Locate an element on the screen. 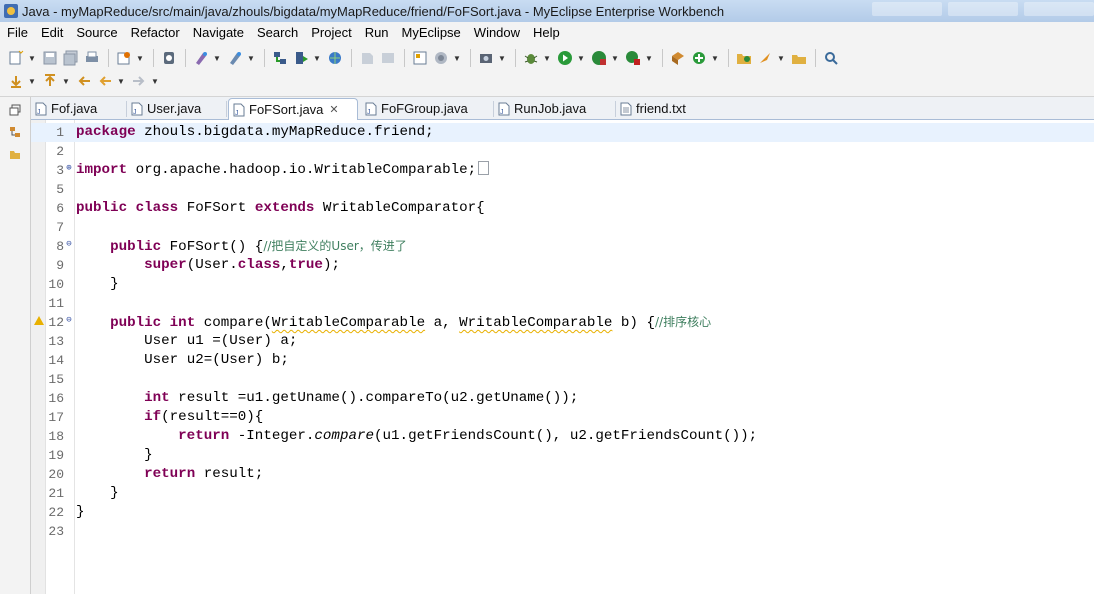  run-icon is located at coordinates (565, 58).